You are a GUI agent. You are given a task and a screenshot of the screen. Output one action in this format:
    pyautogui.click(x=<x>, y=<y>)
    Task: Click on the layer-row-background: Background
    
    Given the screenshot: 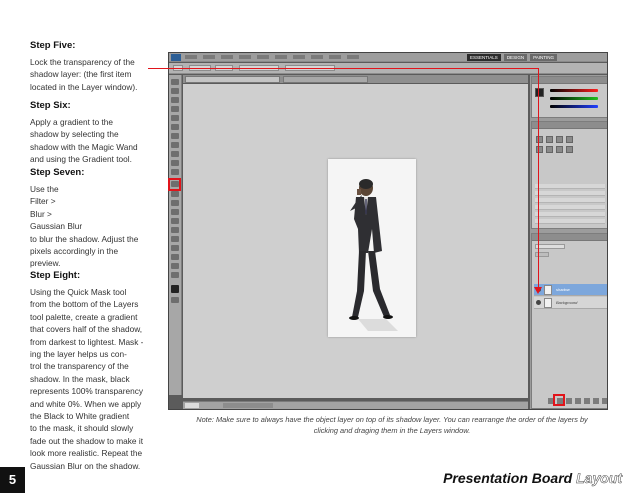 What is the action you would take?
    pyautogui.click(x=570, y=303)
    